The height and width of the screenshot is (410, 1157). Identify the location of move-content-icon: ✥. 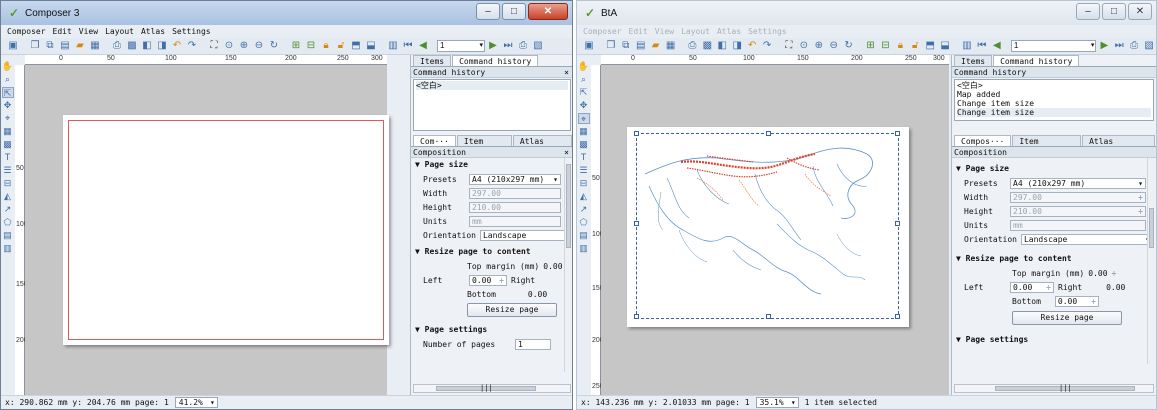
(584, 105).